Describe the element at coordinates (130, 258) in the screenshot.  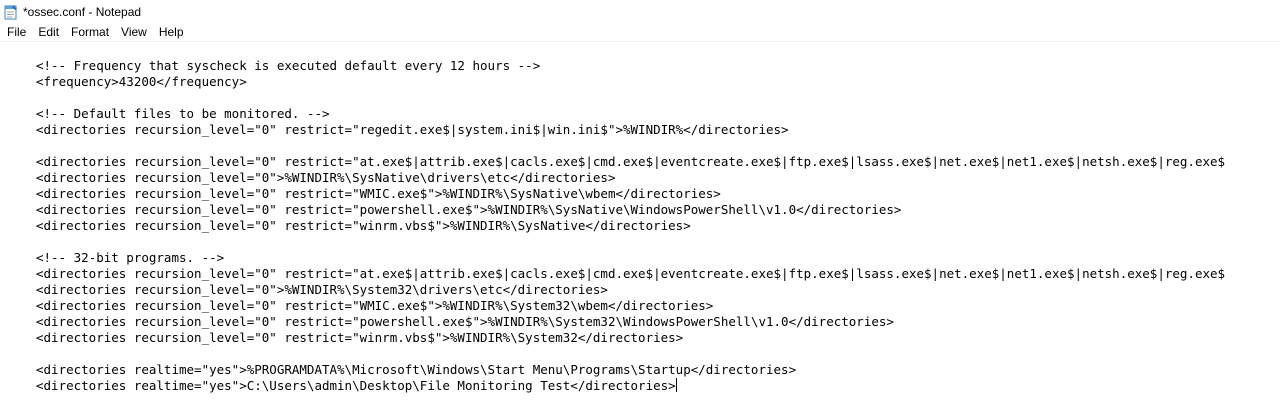
I see `text-line: <!-- 32-bit programs. -->` at that location.